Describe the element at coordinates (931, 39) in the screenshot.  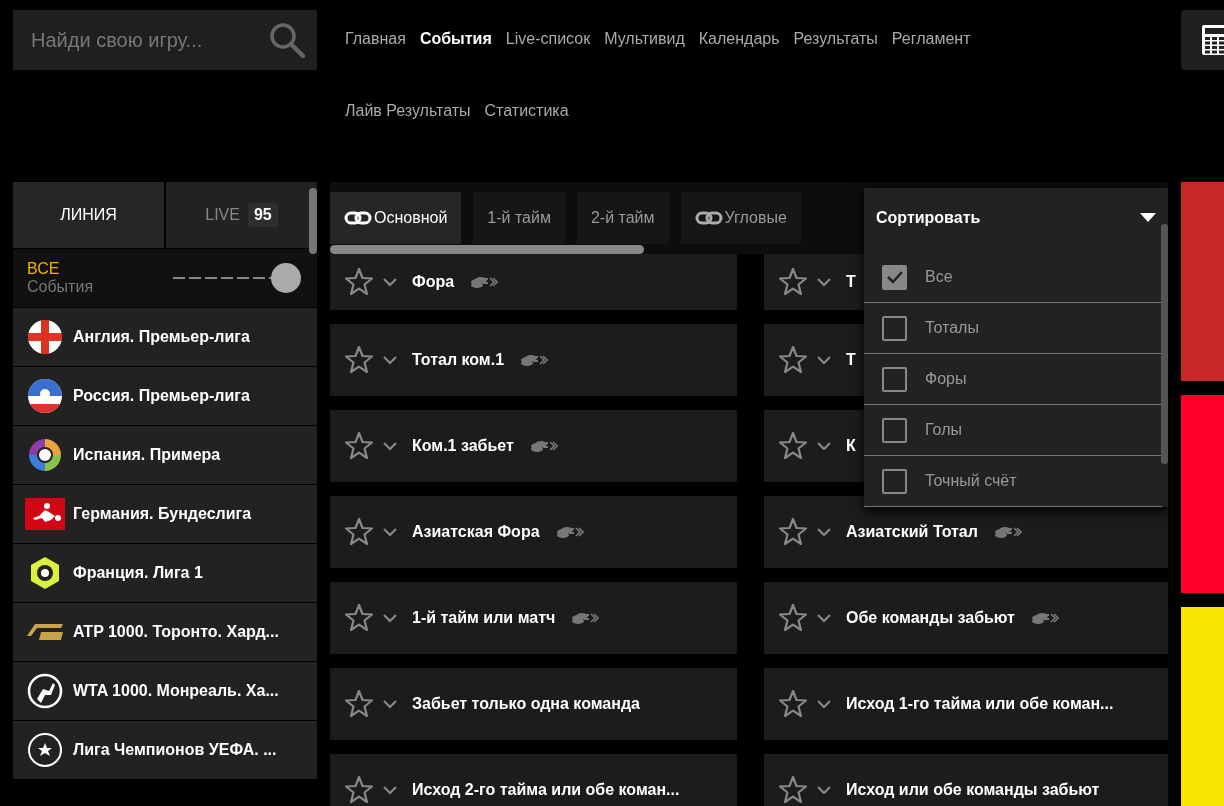
I see `nav-link: Регламент` at that location.